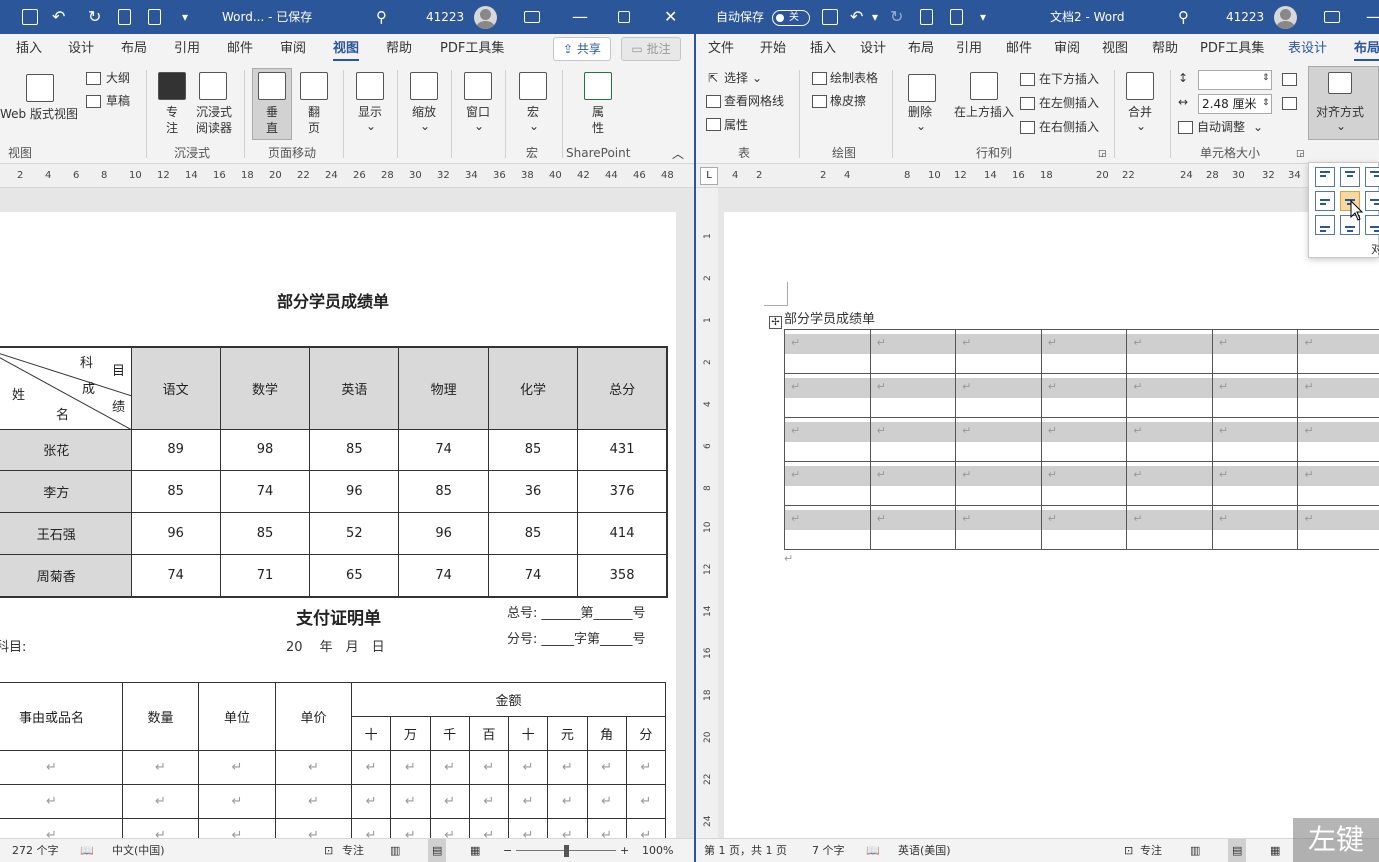  Describe the element at coordinates (175, 450) in the screenshot. I see `score-cell: 89` at that location.